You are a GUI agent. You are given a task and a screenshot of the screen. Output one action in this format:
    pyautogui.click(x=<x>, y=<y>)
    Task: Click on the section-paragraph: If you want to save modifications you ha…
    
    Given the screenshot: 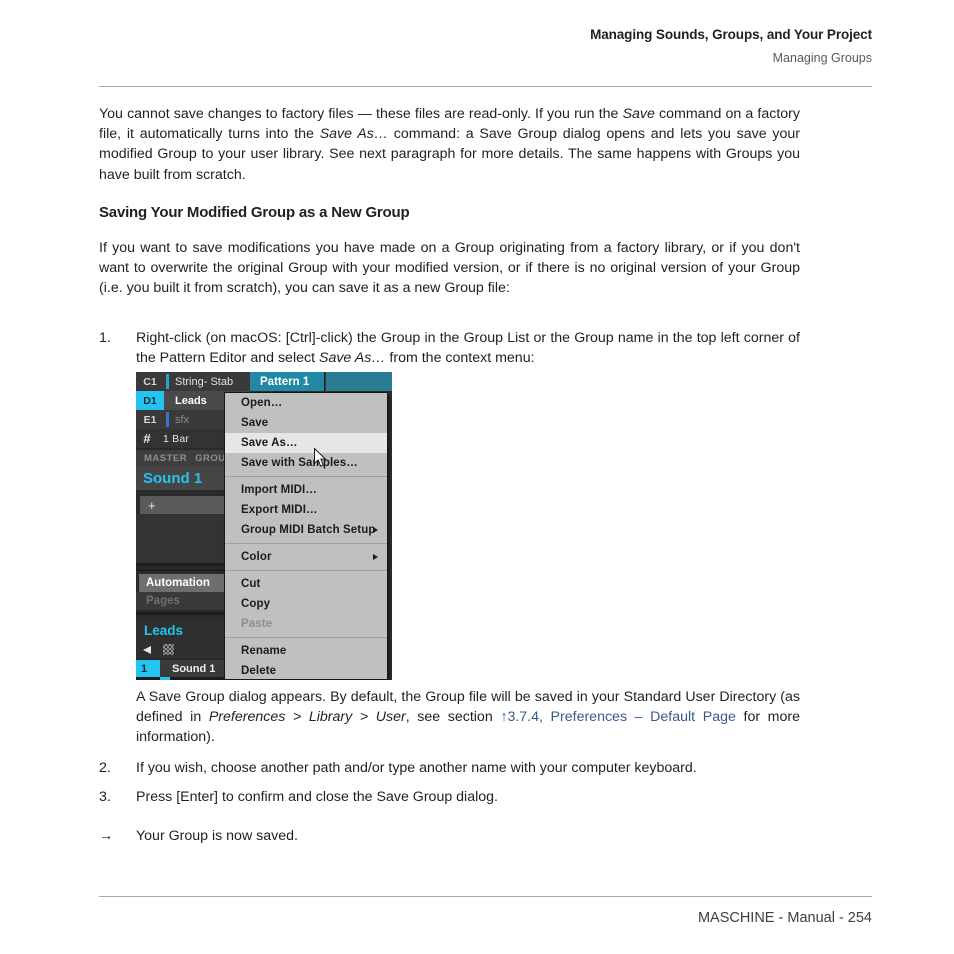 What is the action you would take?
    pyautogui.click(x=449, y=268)
    